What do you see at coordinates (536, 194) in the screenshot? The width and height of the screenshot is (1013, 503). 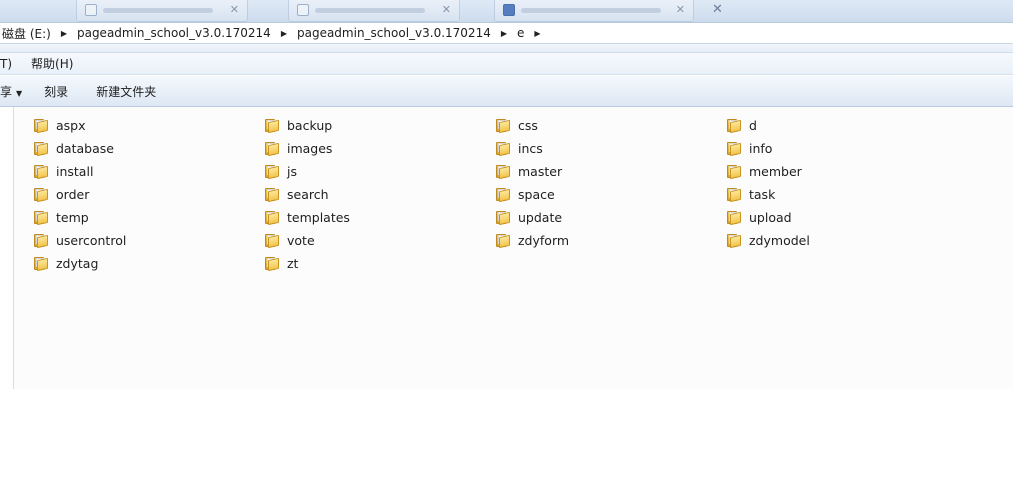 I see `folder-name: space` at bounding box center [536, 194].